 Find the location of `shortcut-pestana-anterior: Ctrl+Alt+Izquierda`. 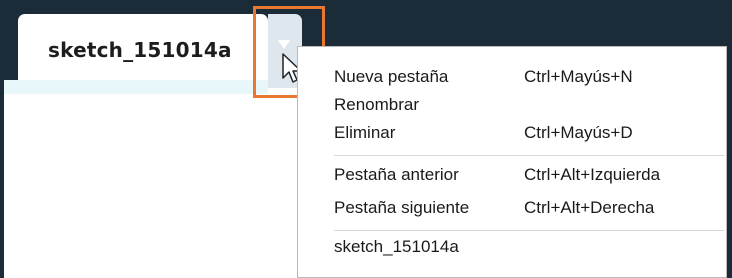

shortcut-pestana-anterior: Ctrl+Alt+Izquierda is located at coordinates (592, 174).